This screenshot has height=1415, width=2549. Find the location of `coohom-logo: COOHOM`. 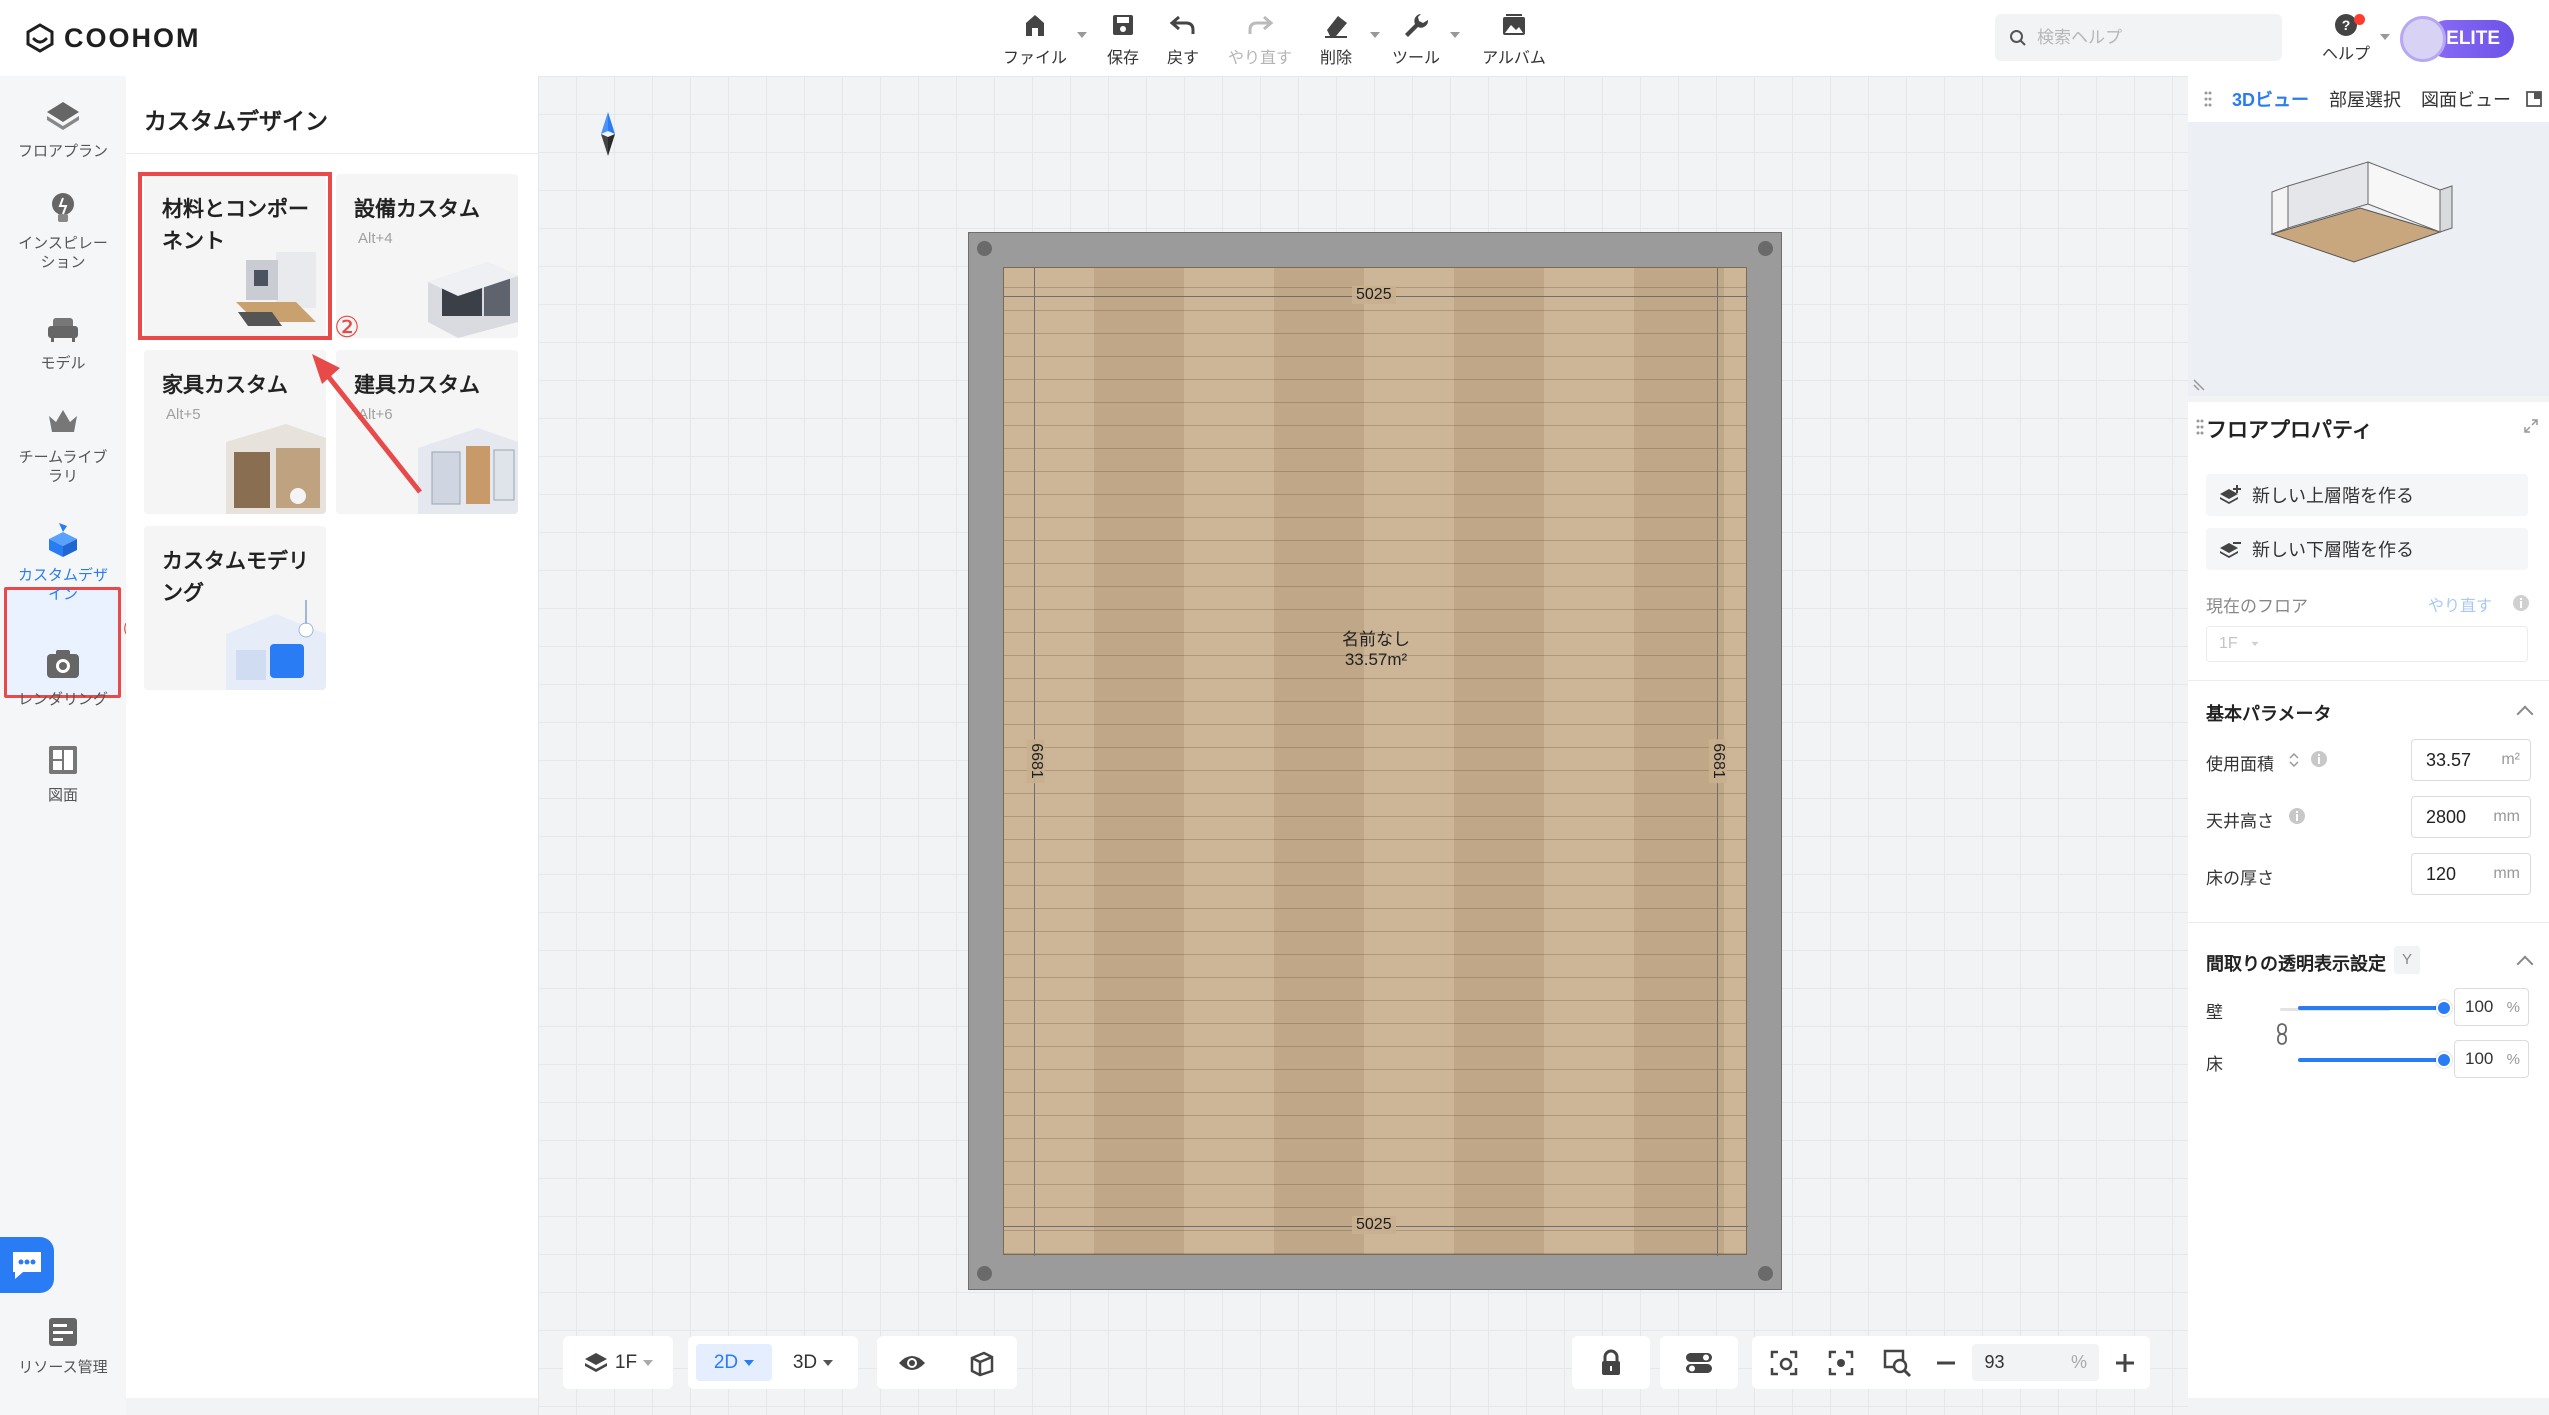

coohom-logo: COOHOM is located at coordinates (112, 38).